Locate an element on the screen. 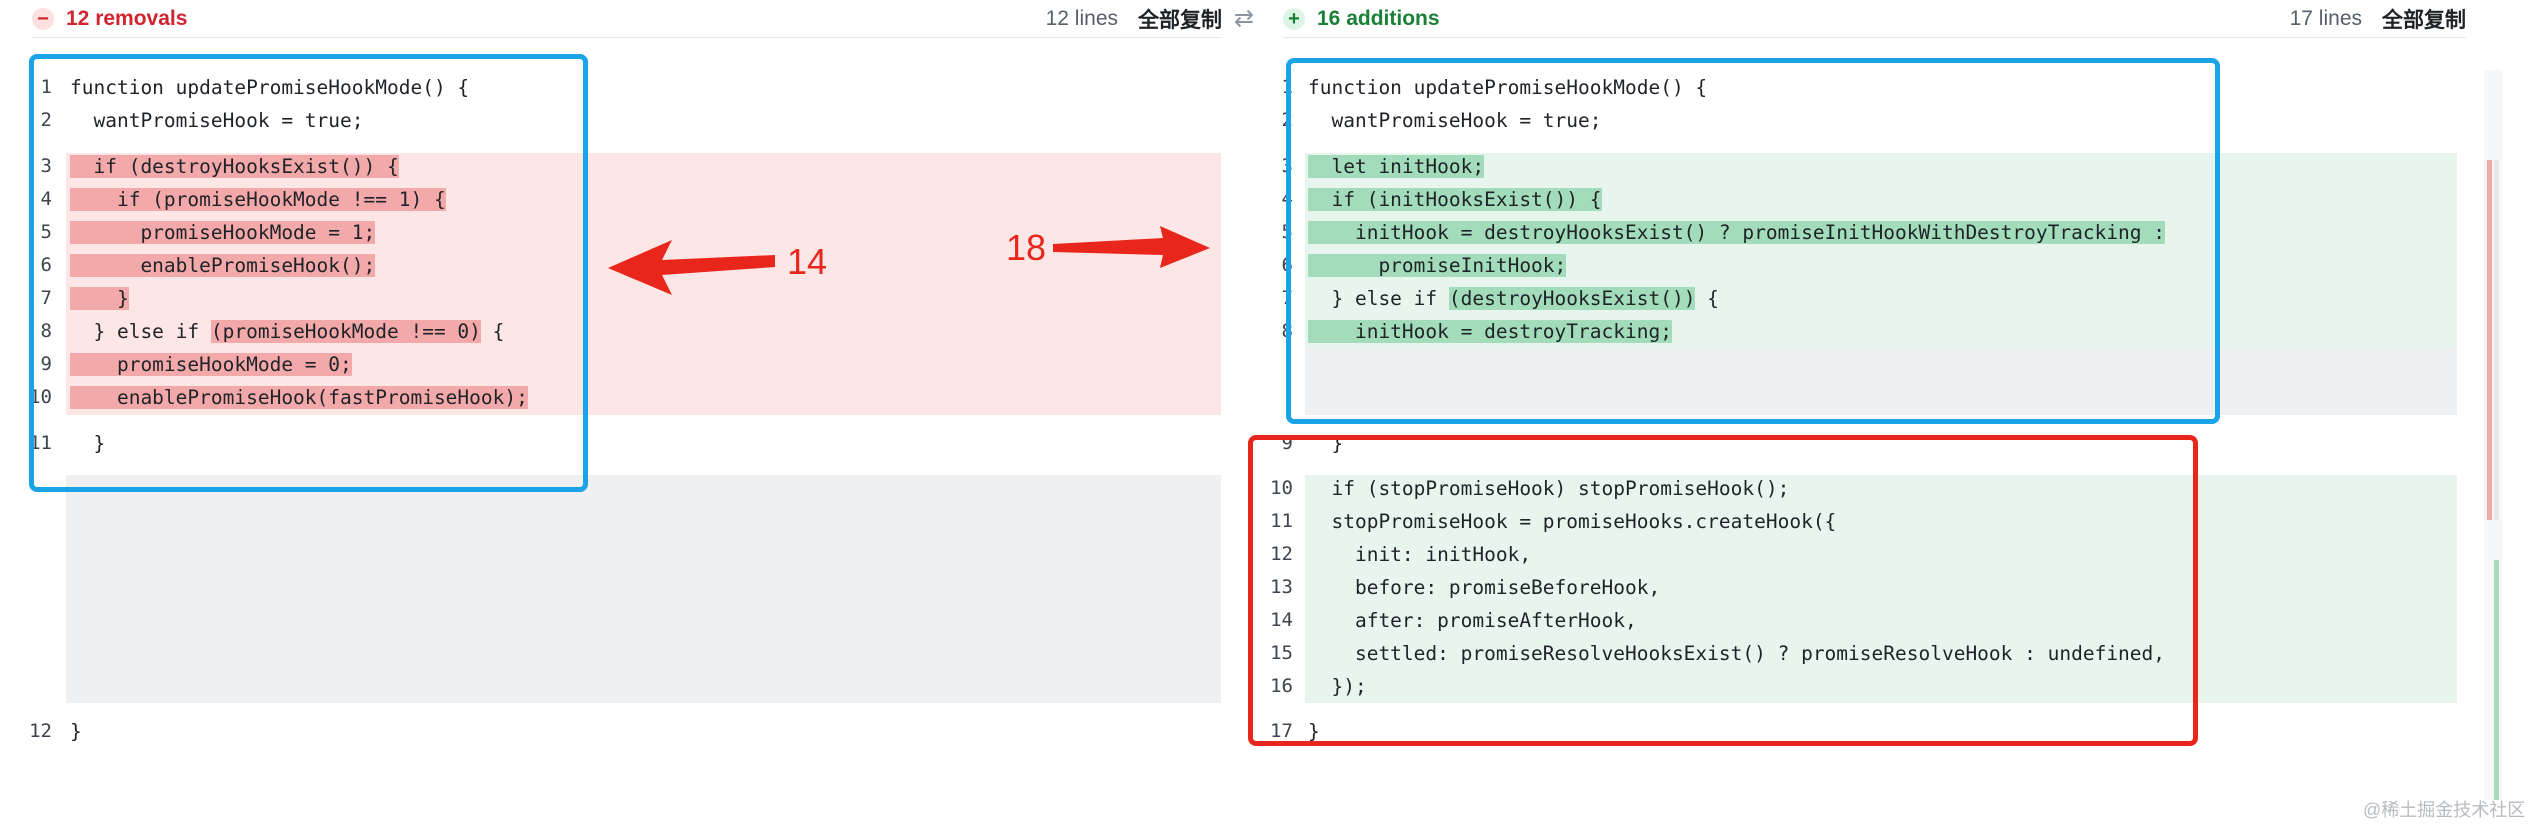 This screenshot has width=2530, height=826. right-line-count: 17 lines is located at coordinates (2325, 18).